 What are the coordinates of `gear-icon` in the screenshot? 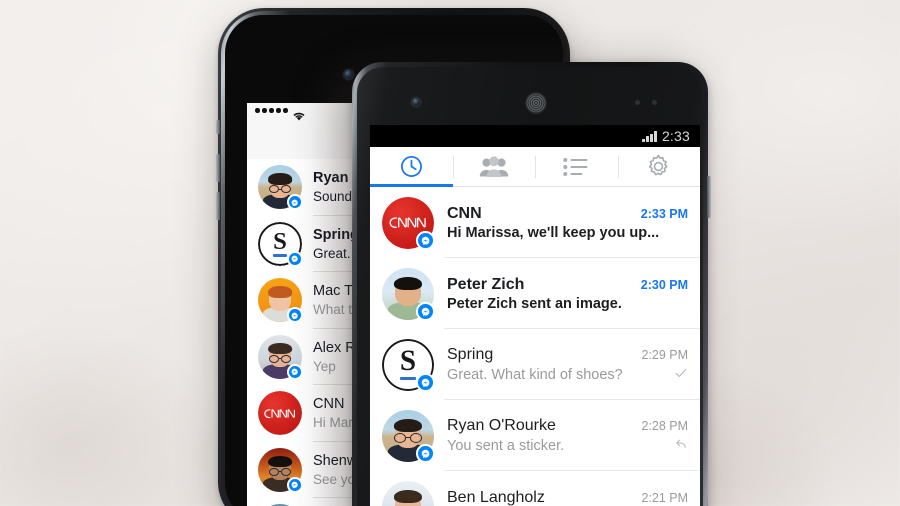 It's located at (658, 165).